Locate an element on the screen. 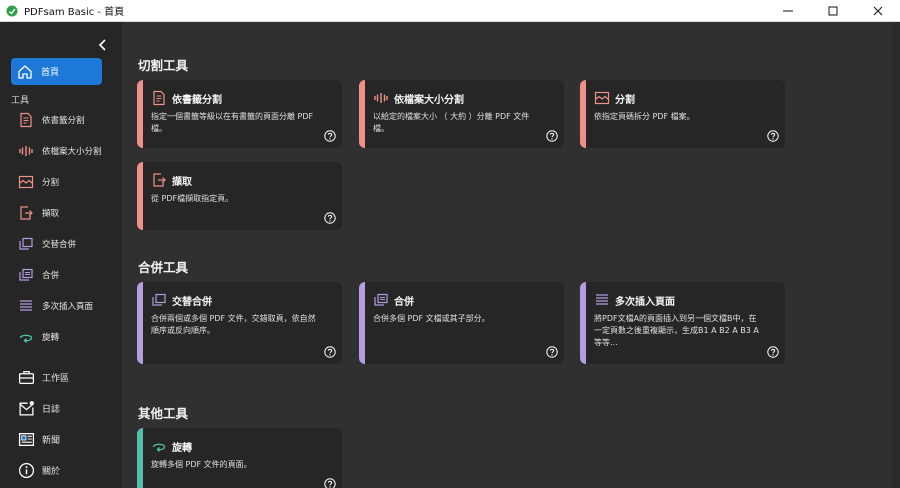  card-description: 從 PDF檔擷取指定頁。 is located at coordinates (192, 198).